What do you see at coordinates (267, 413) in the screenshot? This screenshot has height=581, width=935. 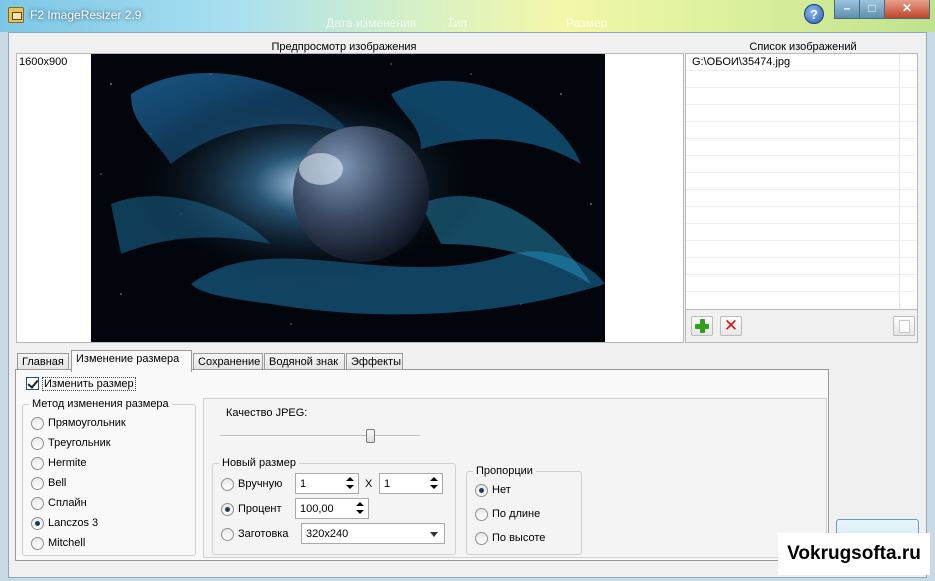 I see `jpeg-quality-label: Качество JPEG:` at bounding box center [267, 413].